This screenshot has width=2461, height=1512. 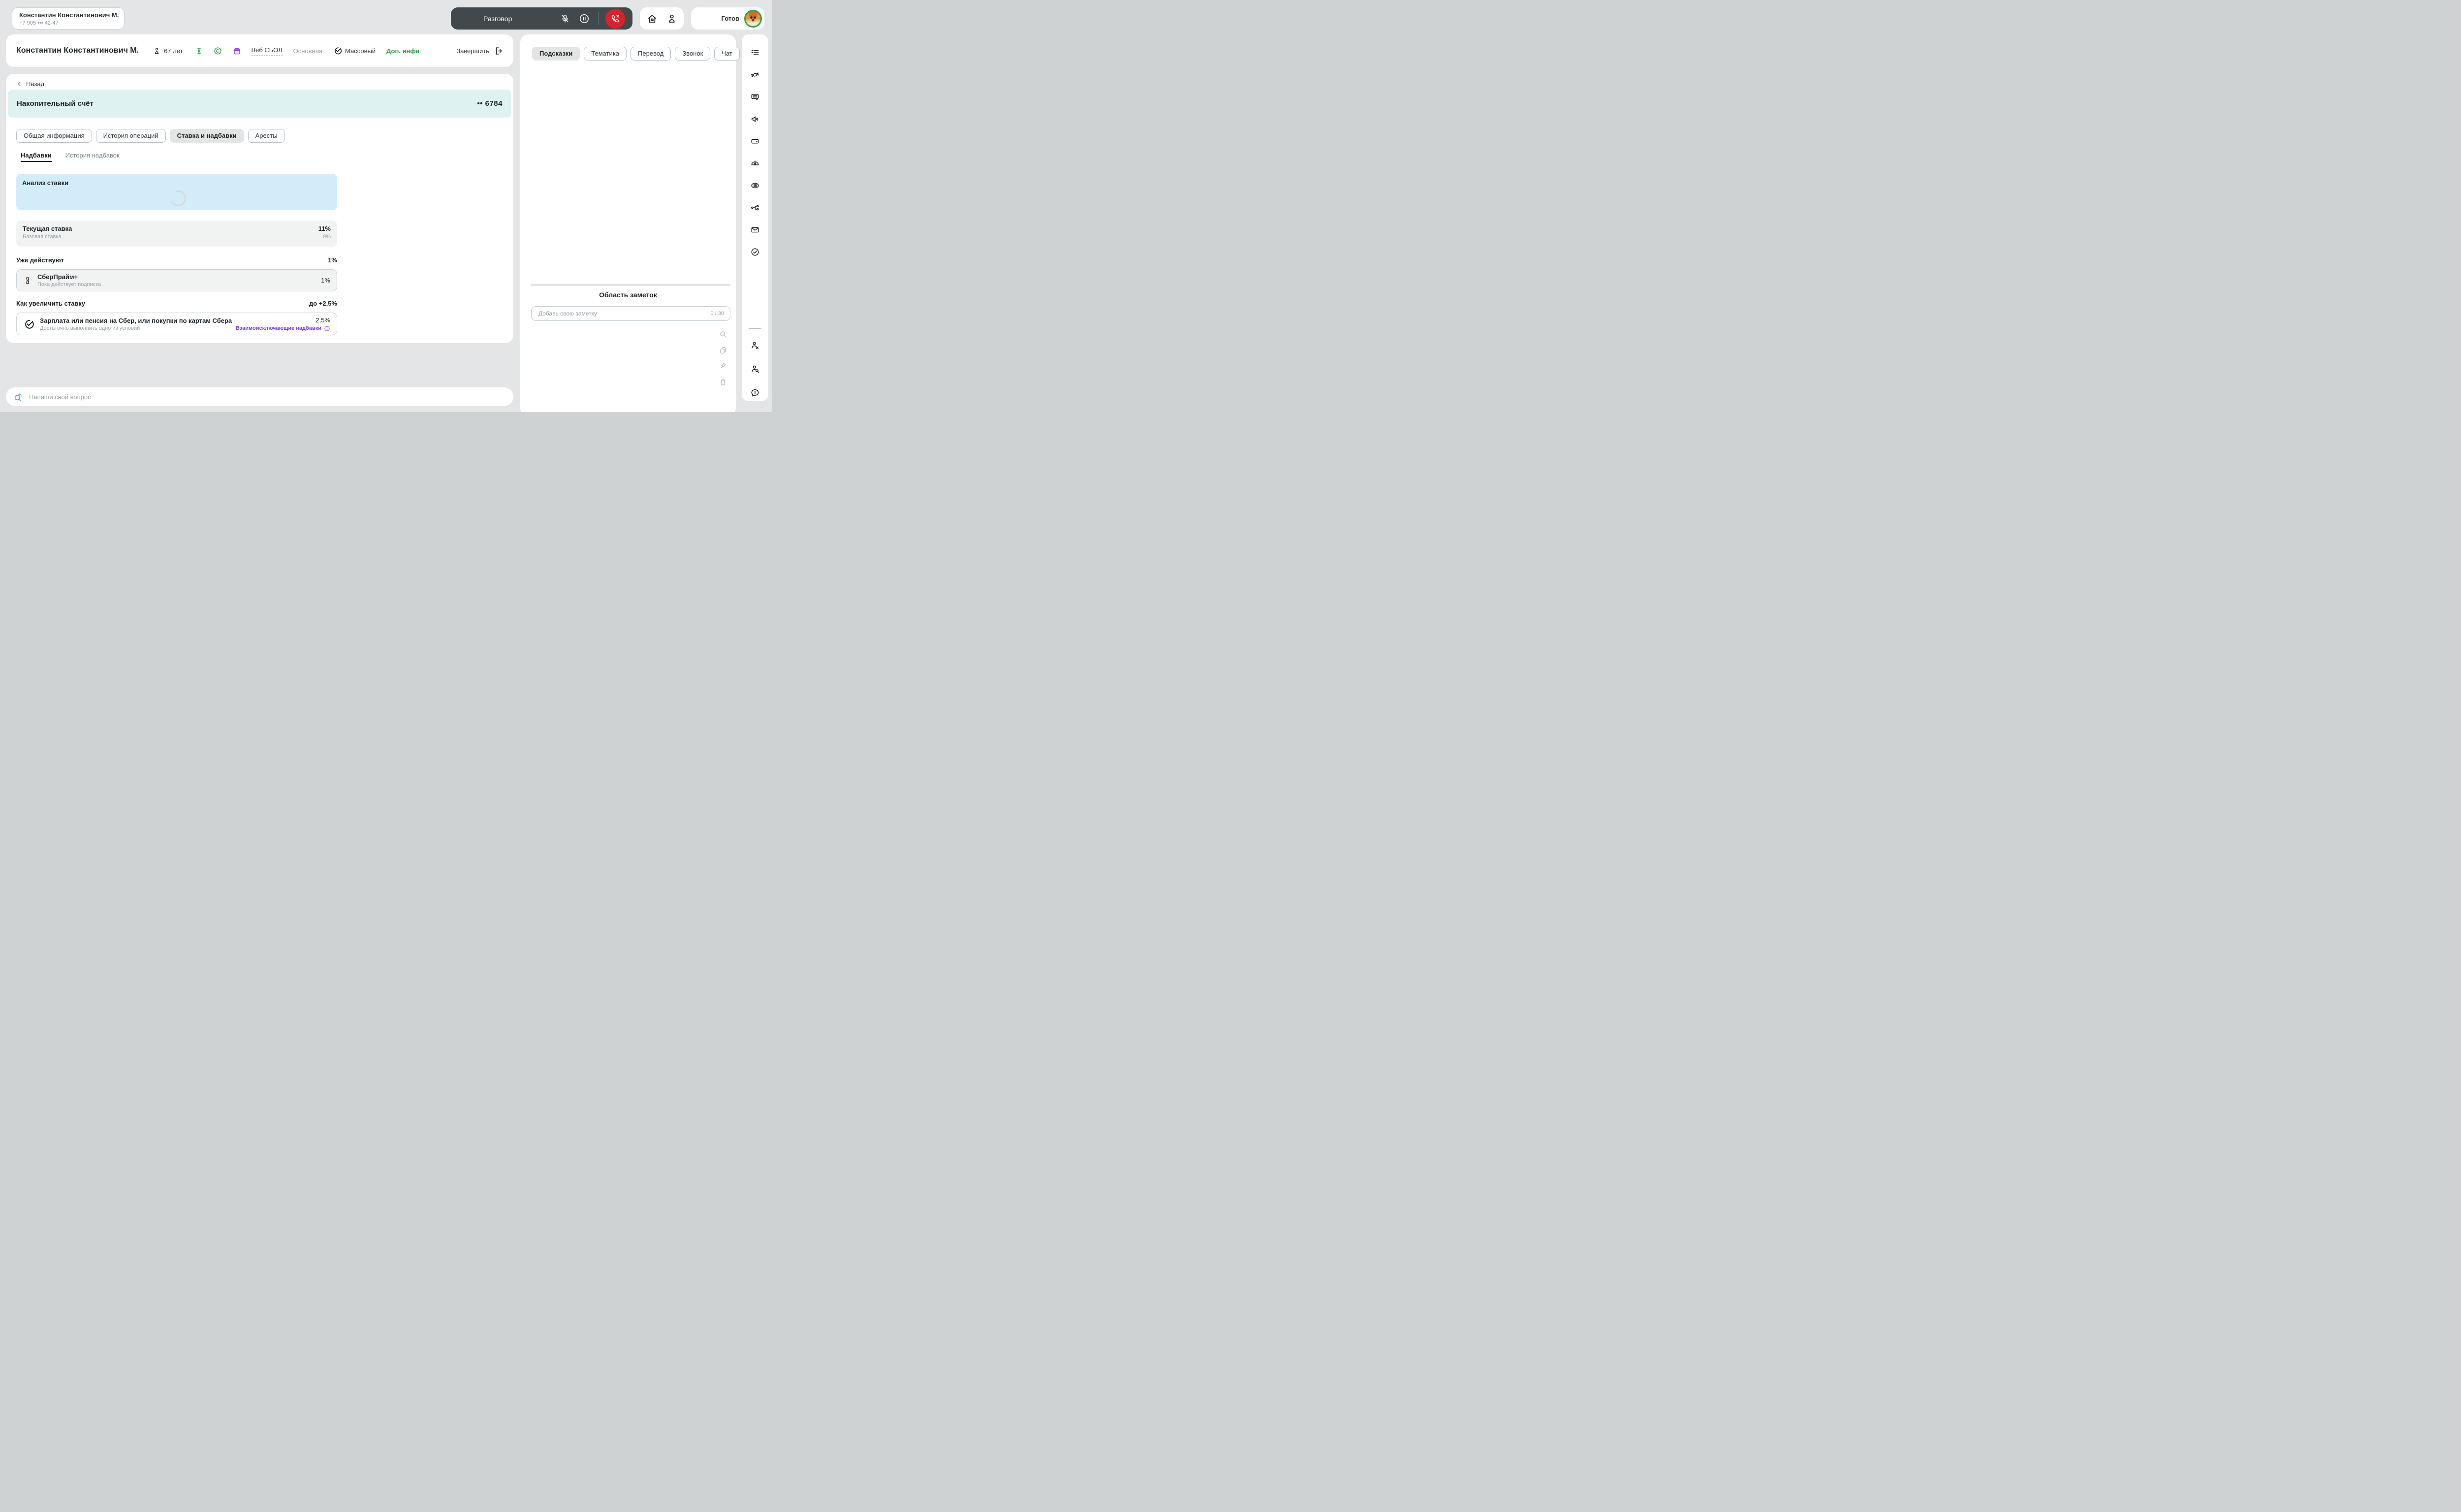 I want to click on active-bonuses-title: Уже действуют, so click(x=40, y=260).